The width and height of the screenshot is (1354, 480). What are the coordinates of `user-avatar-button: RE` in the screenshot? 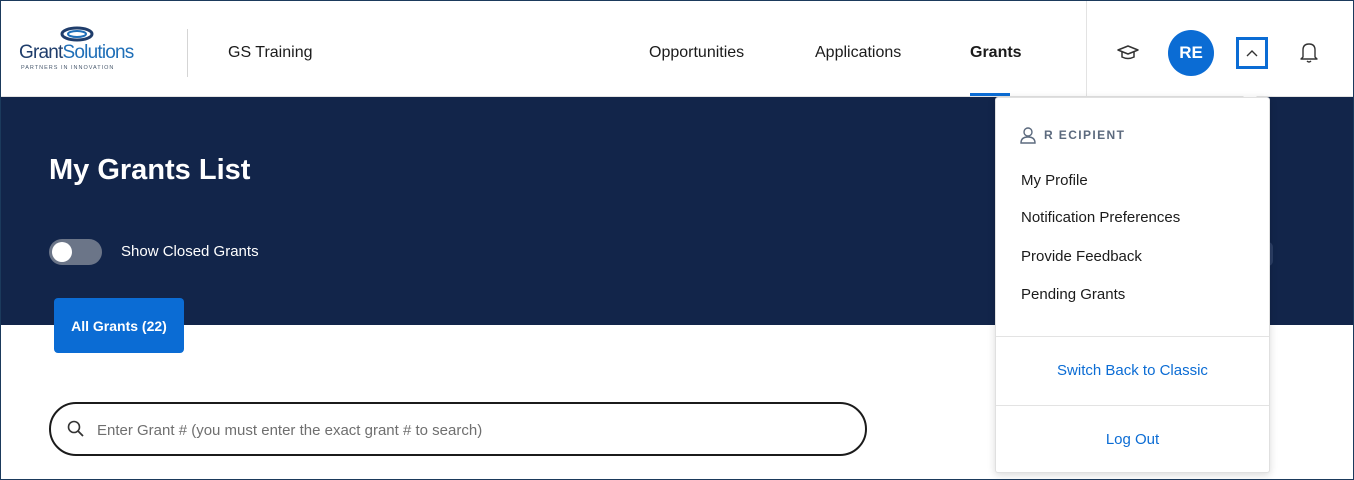 It's located at (1191, 53).